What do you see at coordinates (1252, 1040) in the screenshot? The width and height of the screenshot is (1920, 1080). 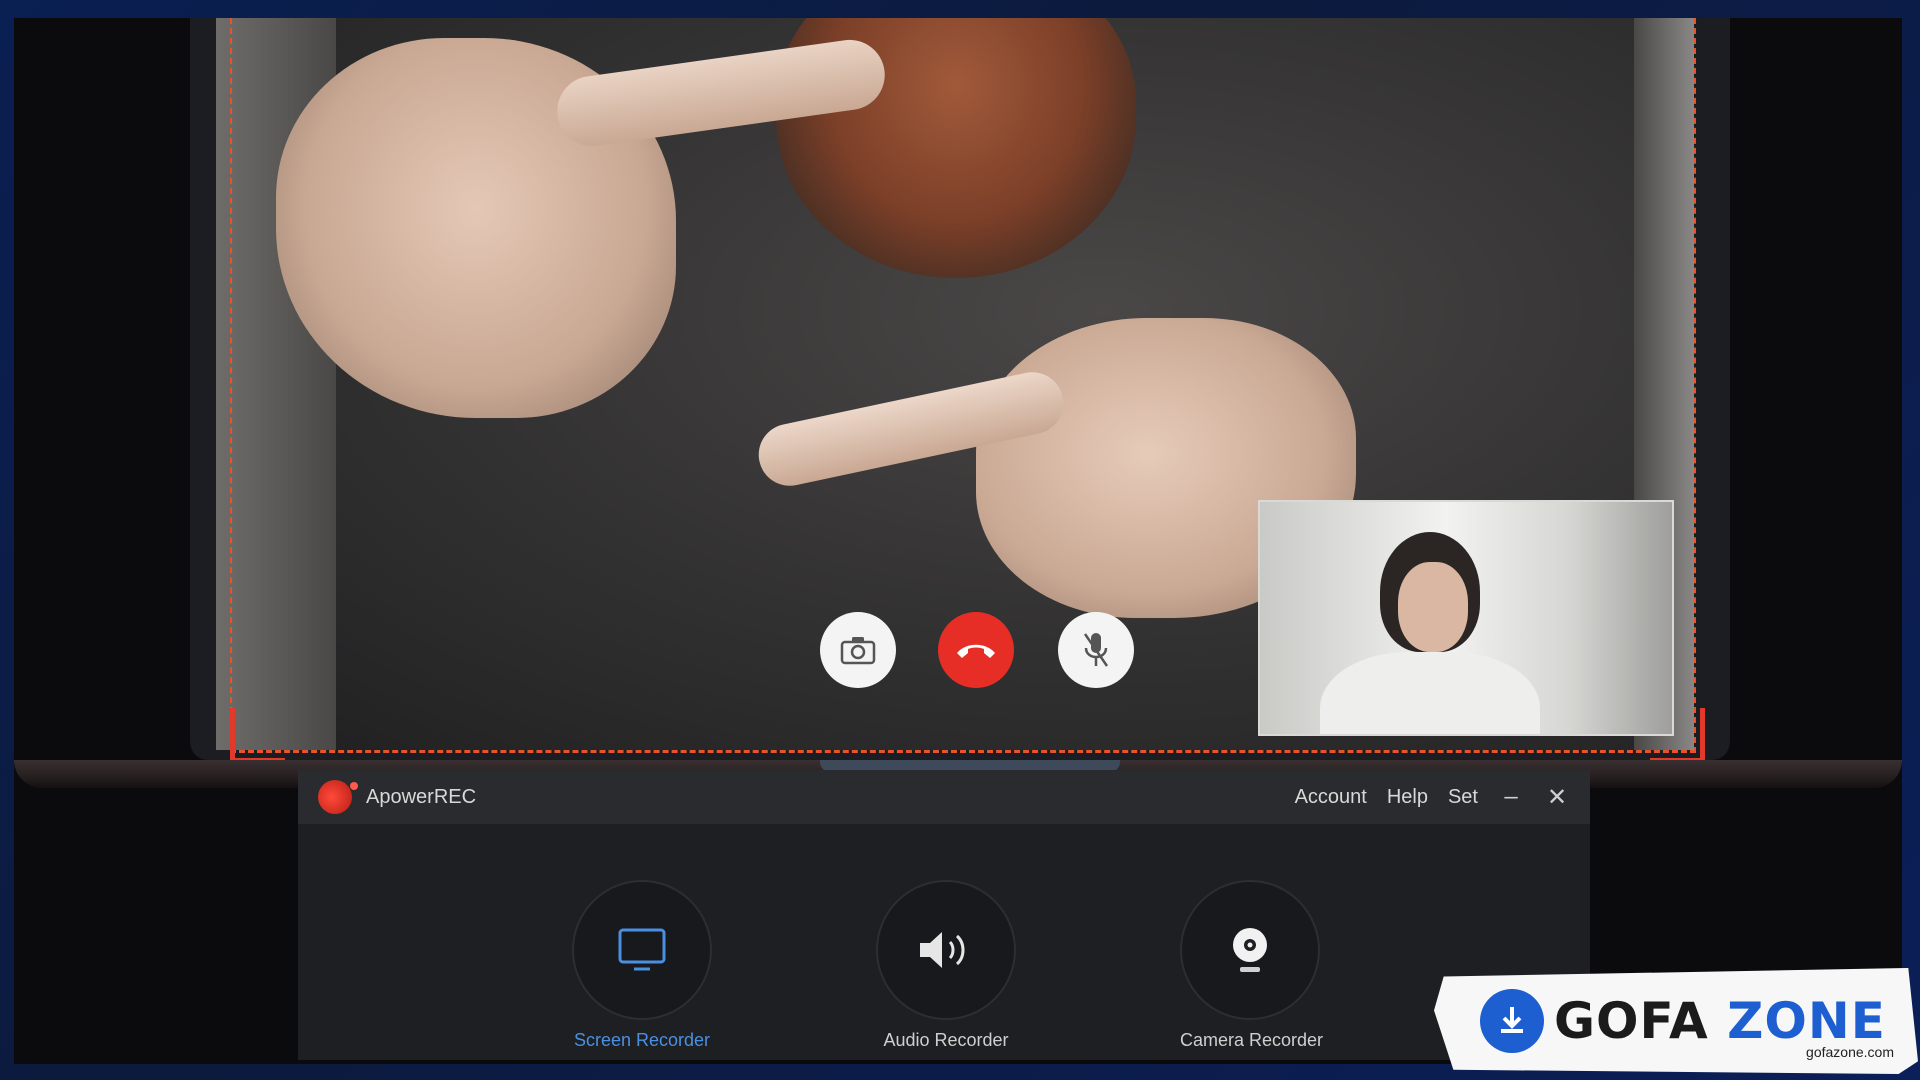 I see `camera-recorder-label: Camera Recorder` at bounding box center [1252, 1040].